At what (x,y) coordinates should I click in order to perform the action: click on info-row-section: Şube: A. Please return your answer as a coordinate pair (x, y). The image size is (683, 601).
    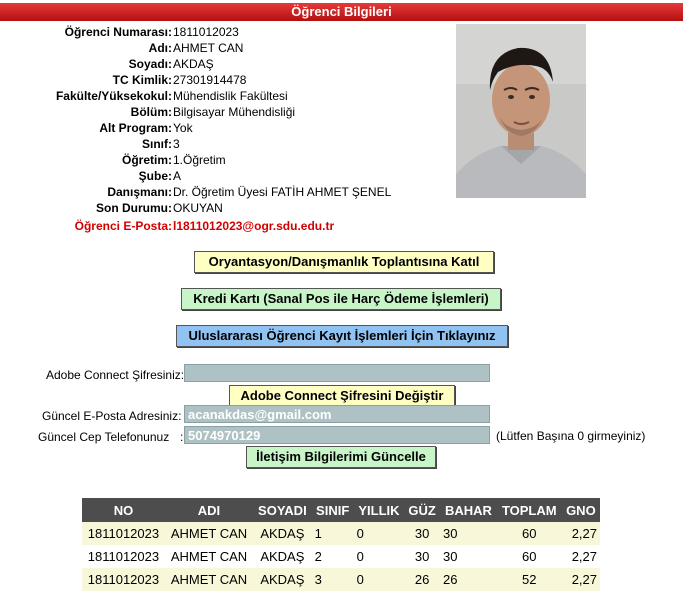
    Looking at the image, I should click on (220, 176).